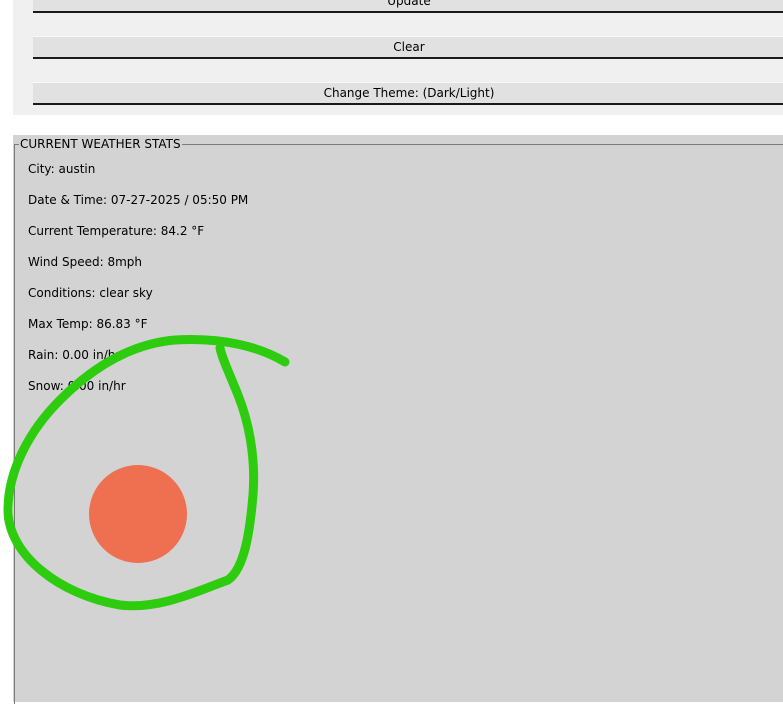  I want to click on snow-label: Snow: 0.00 in/hr, so click(77, 386).